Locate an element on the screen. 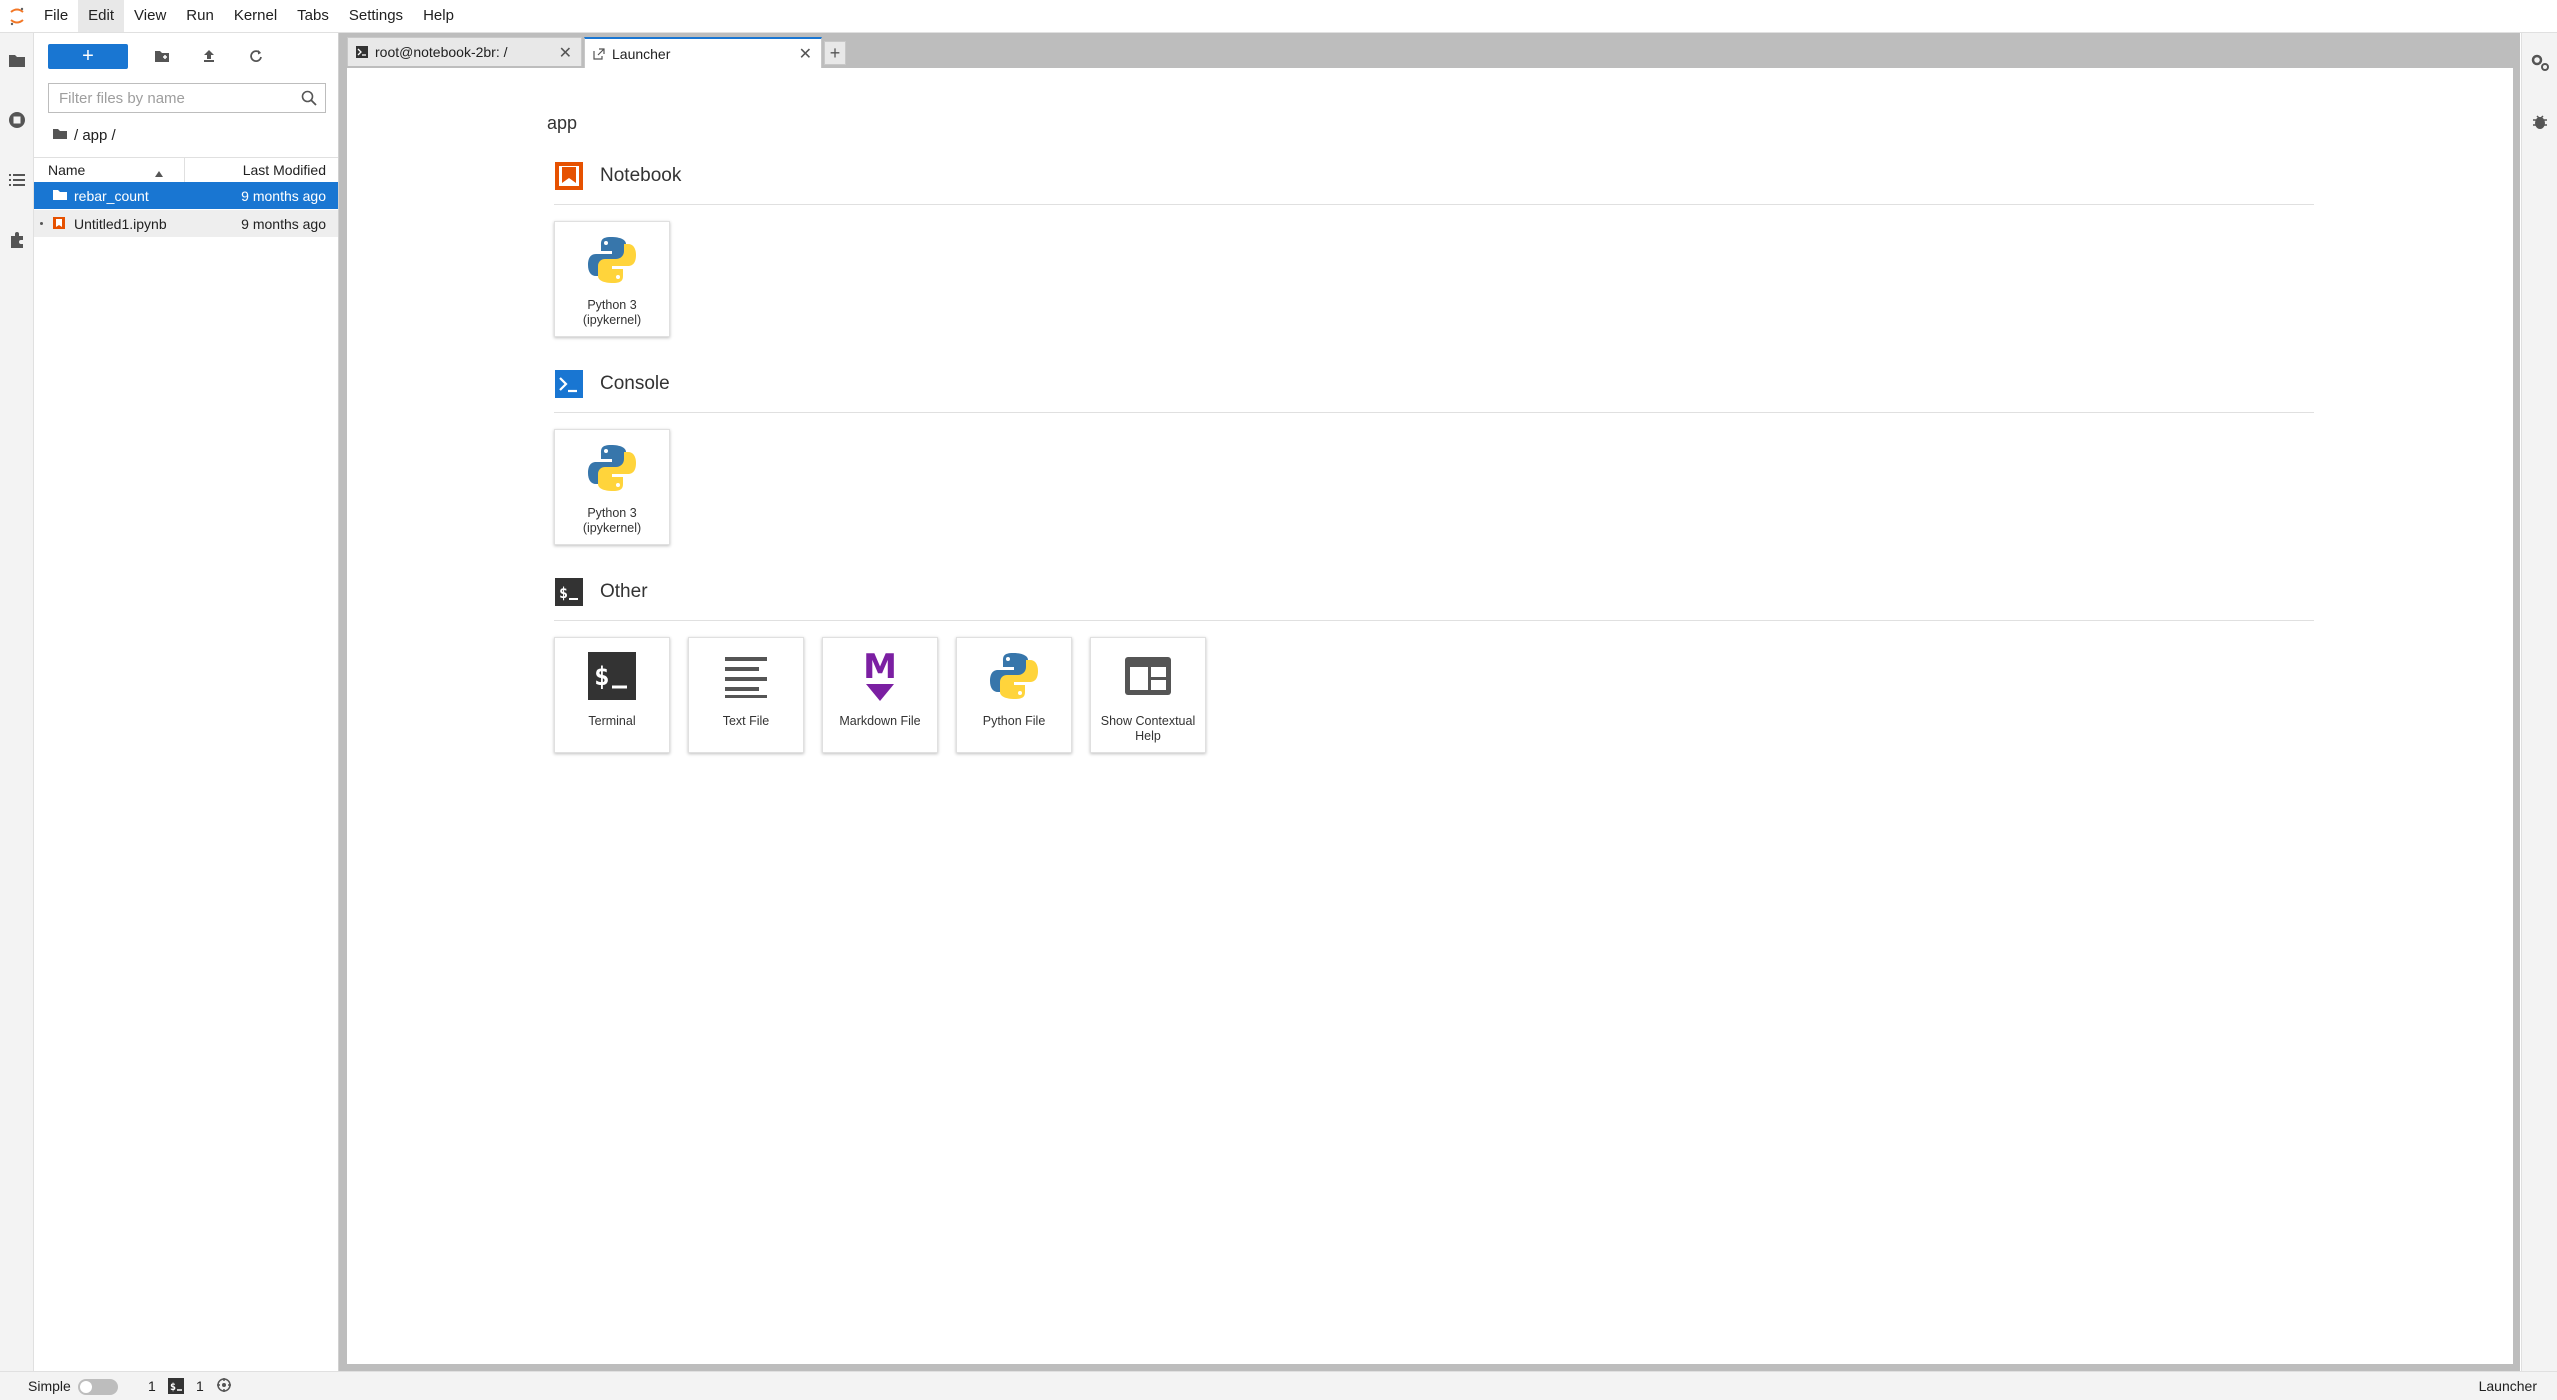  running-sessions-icon is located at coordinates (17, 120).